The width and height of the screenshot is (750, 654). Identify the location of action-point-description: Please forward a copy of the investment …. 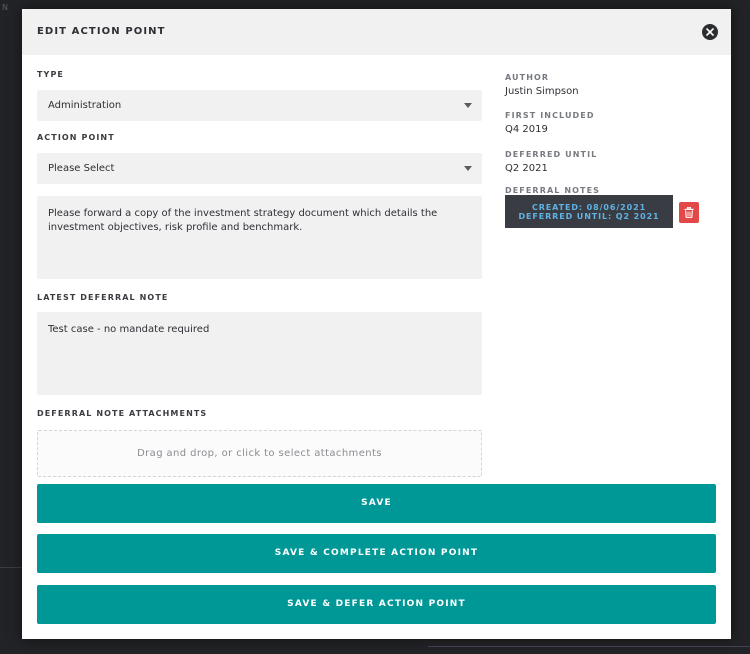
(259, 237).